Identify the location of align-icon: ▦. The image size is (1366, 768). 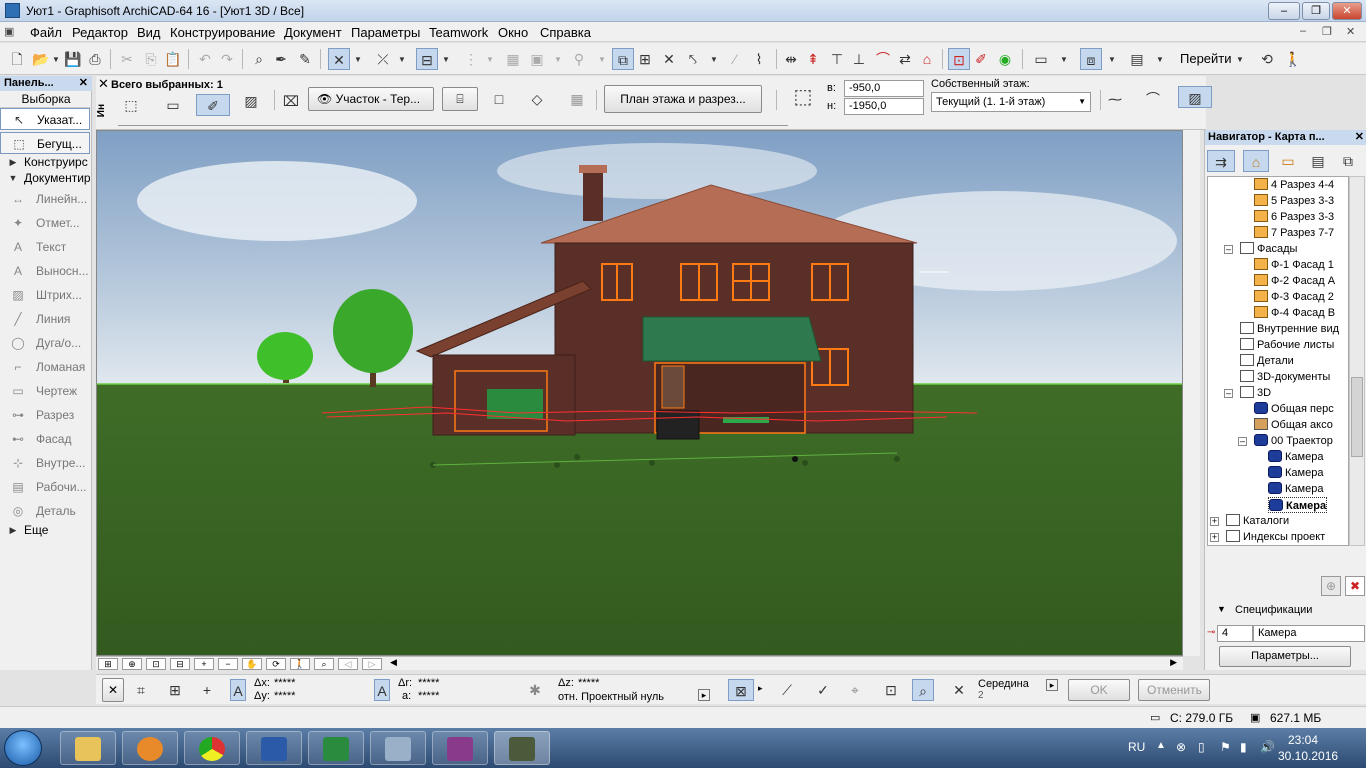
(513, 59).